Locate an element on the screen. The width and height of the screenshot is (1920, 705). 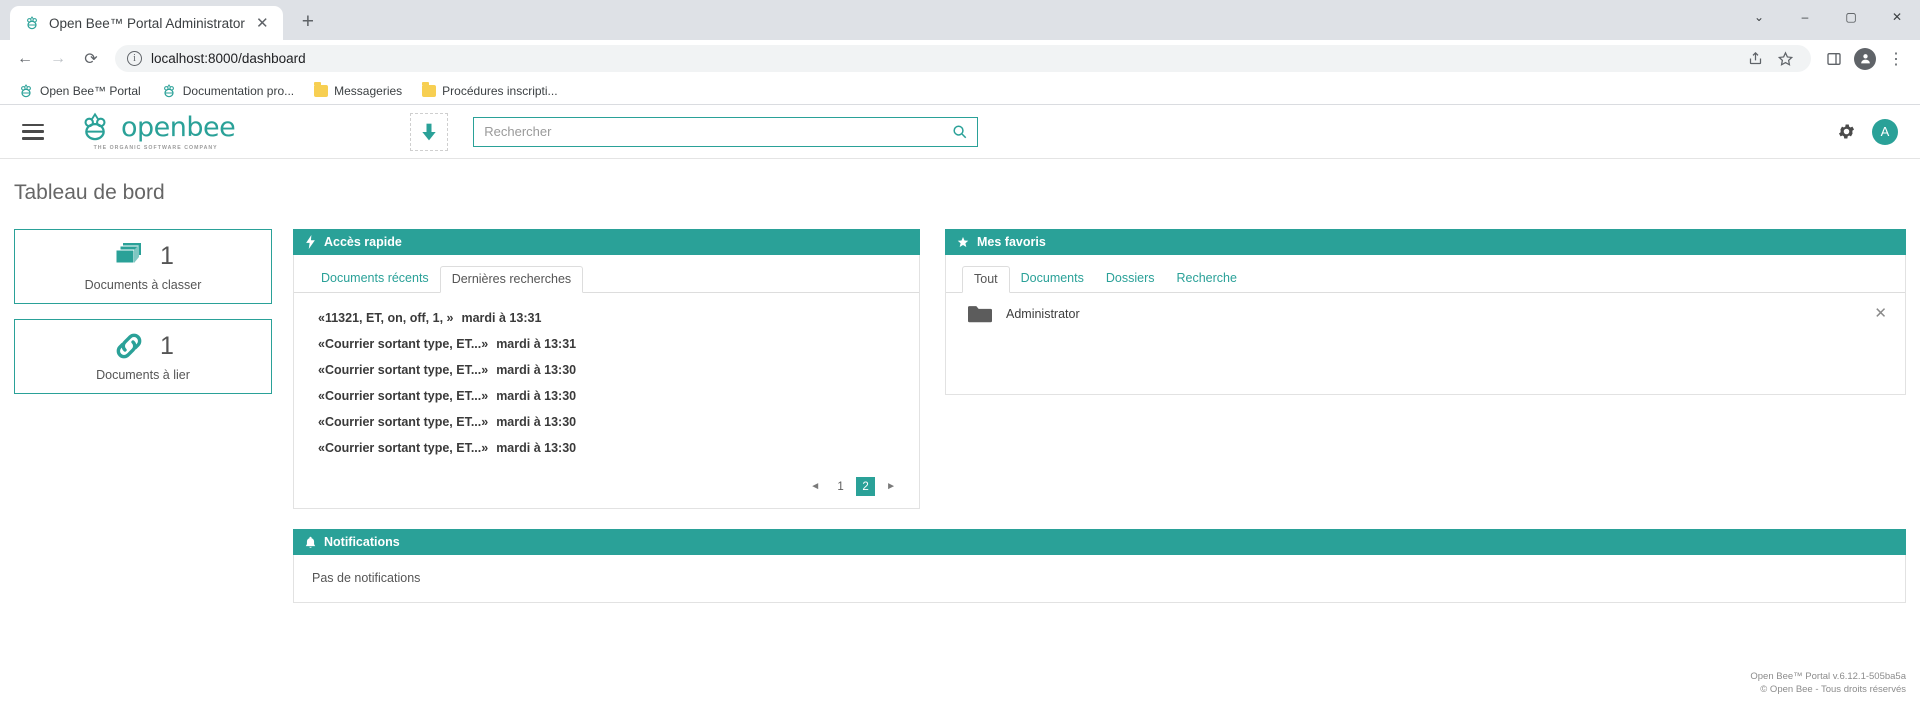
tab-dossiers: Dossiers is located at coordinates (1130, 279).